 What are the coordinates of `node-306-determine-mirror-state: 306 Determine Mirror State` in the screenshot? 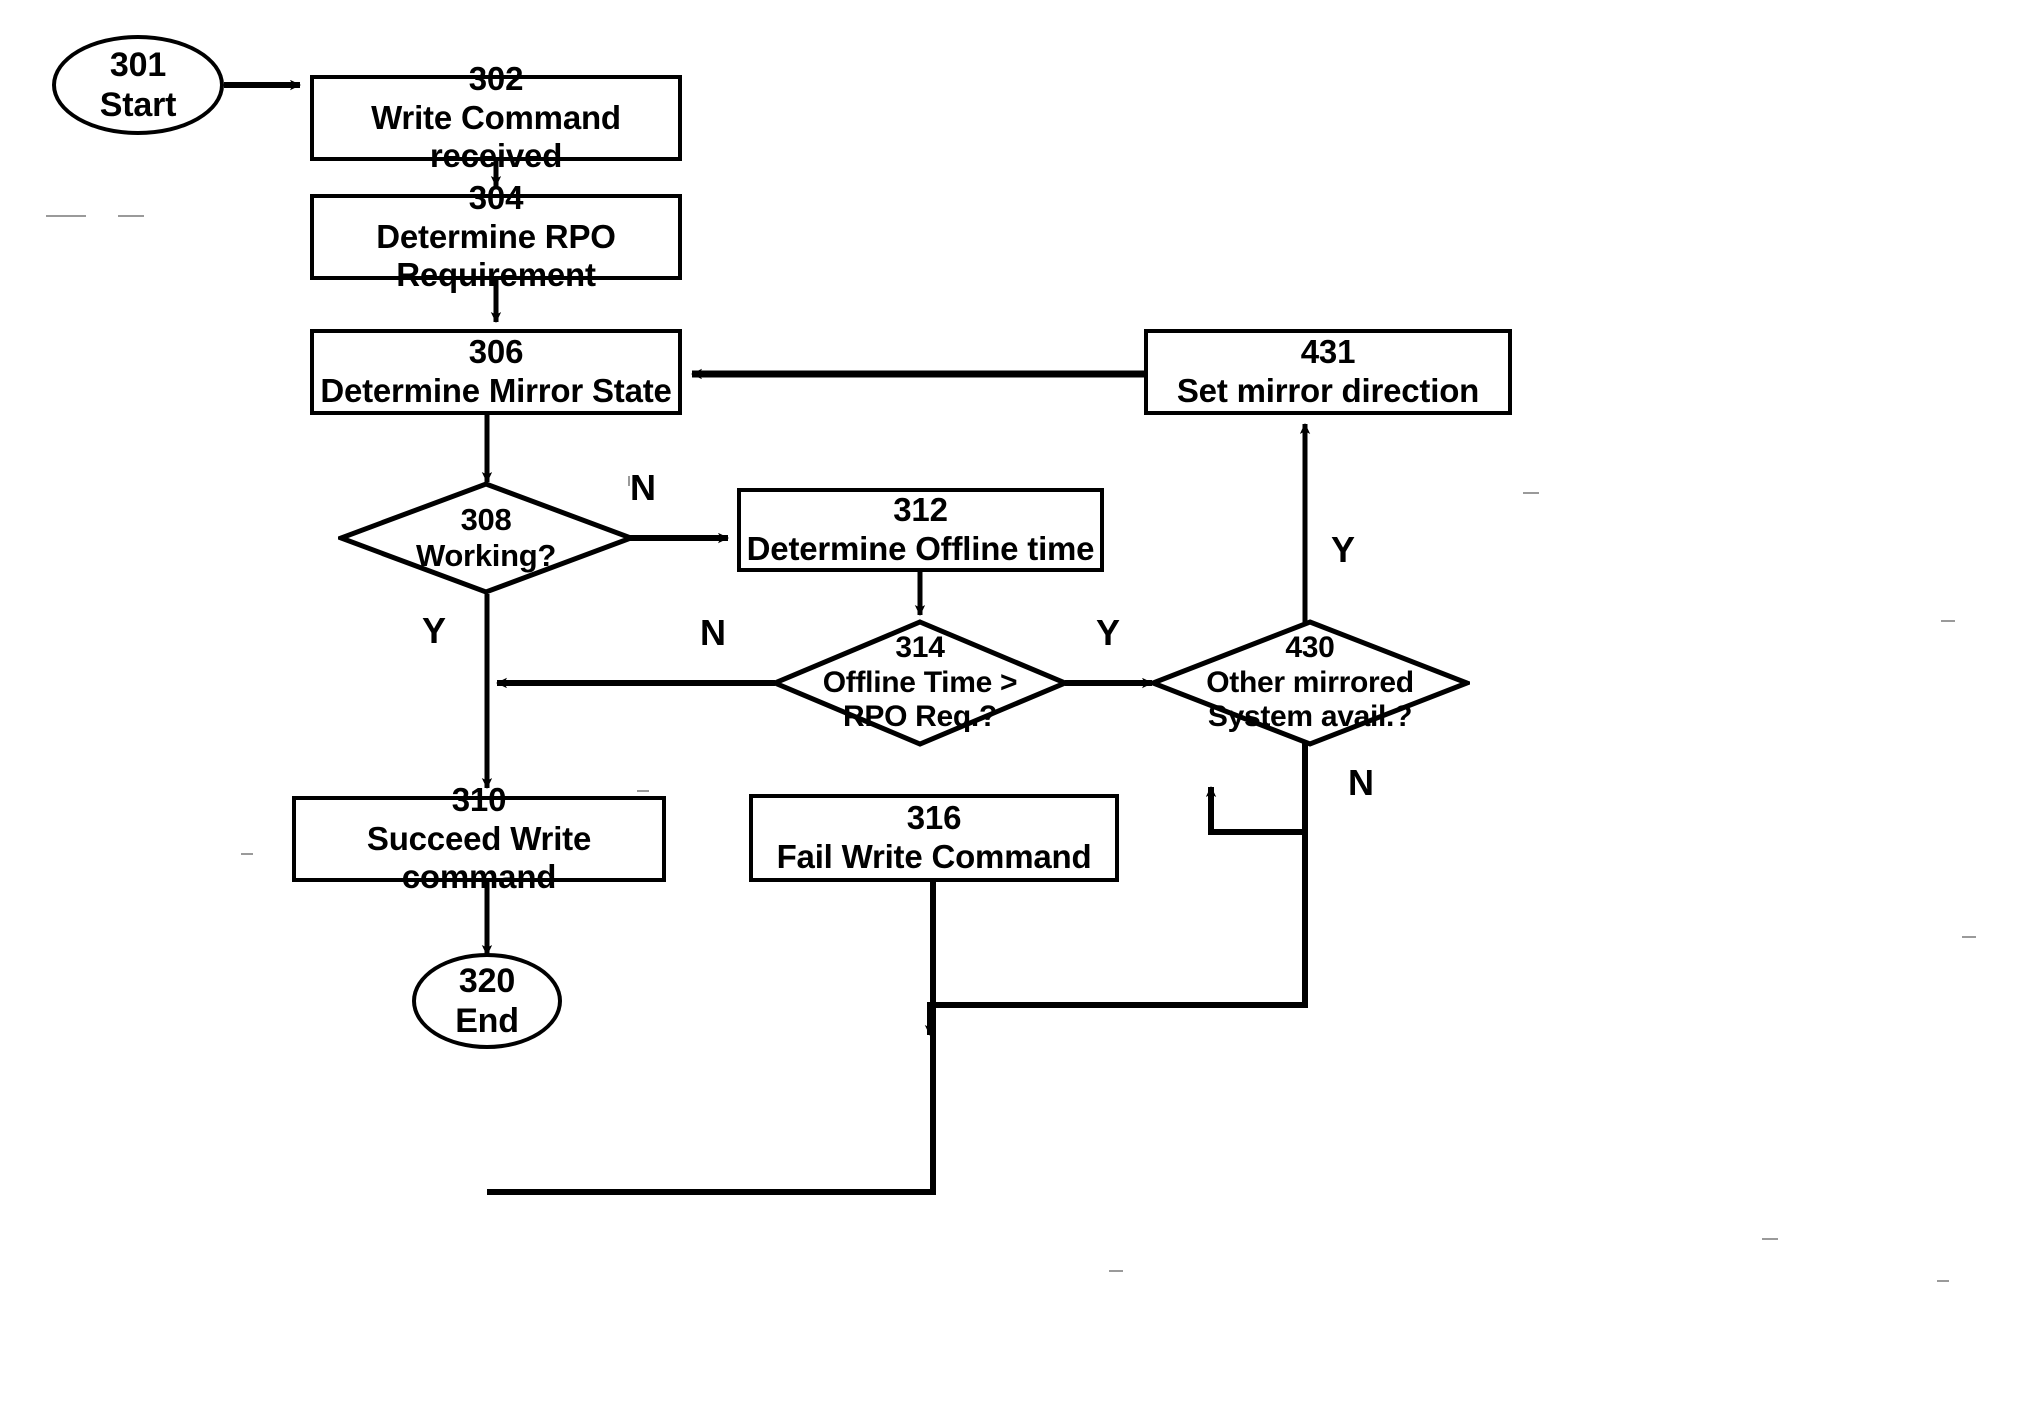 It's located at (496, 372).